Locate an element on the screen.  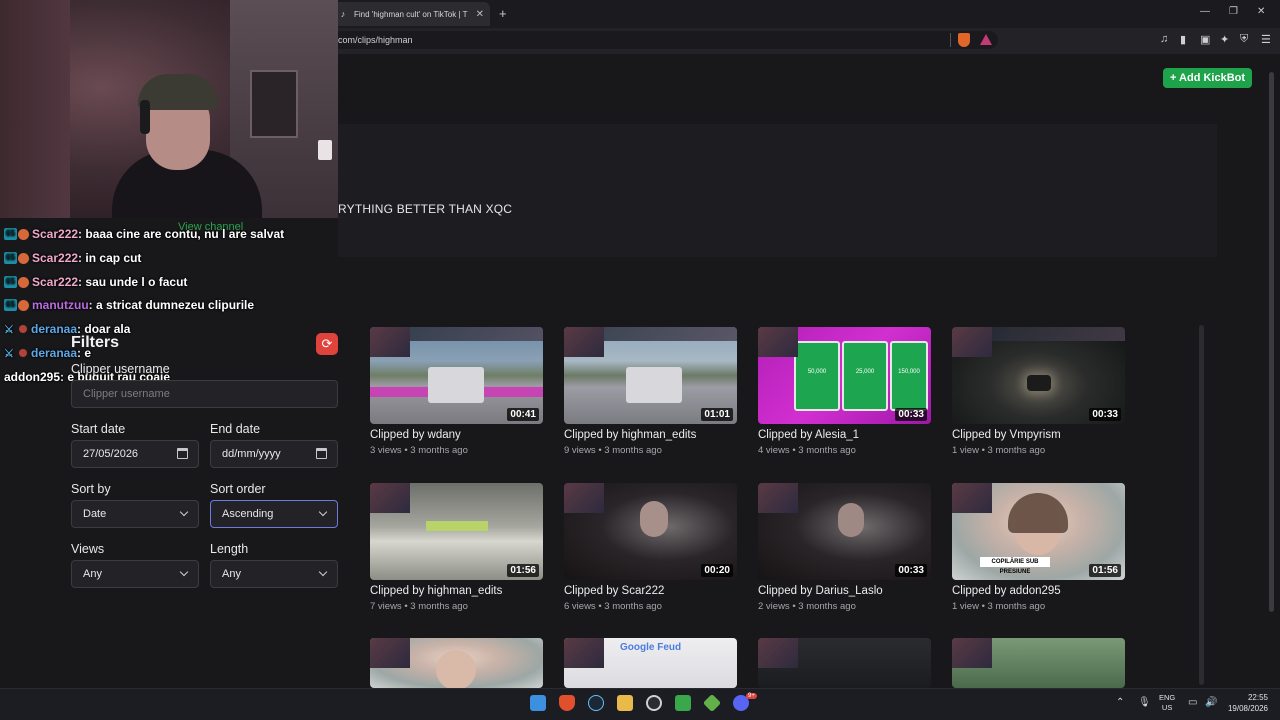
steam-icon is located at coordinates (596, 703).